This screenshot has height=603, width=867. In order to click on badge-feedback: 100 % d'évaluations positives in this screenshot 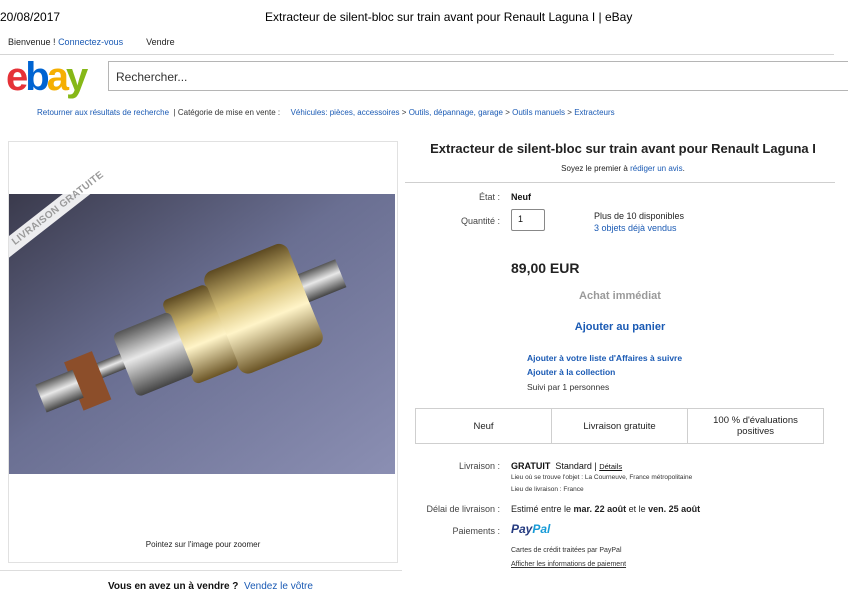, I will do `click(755, 426)`.